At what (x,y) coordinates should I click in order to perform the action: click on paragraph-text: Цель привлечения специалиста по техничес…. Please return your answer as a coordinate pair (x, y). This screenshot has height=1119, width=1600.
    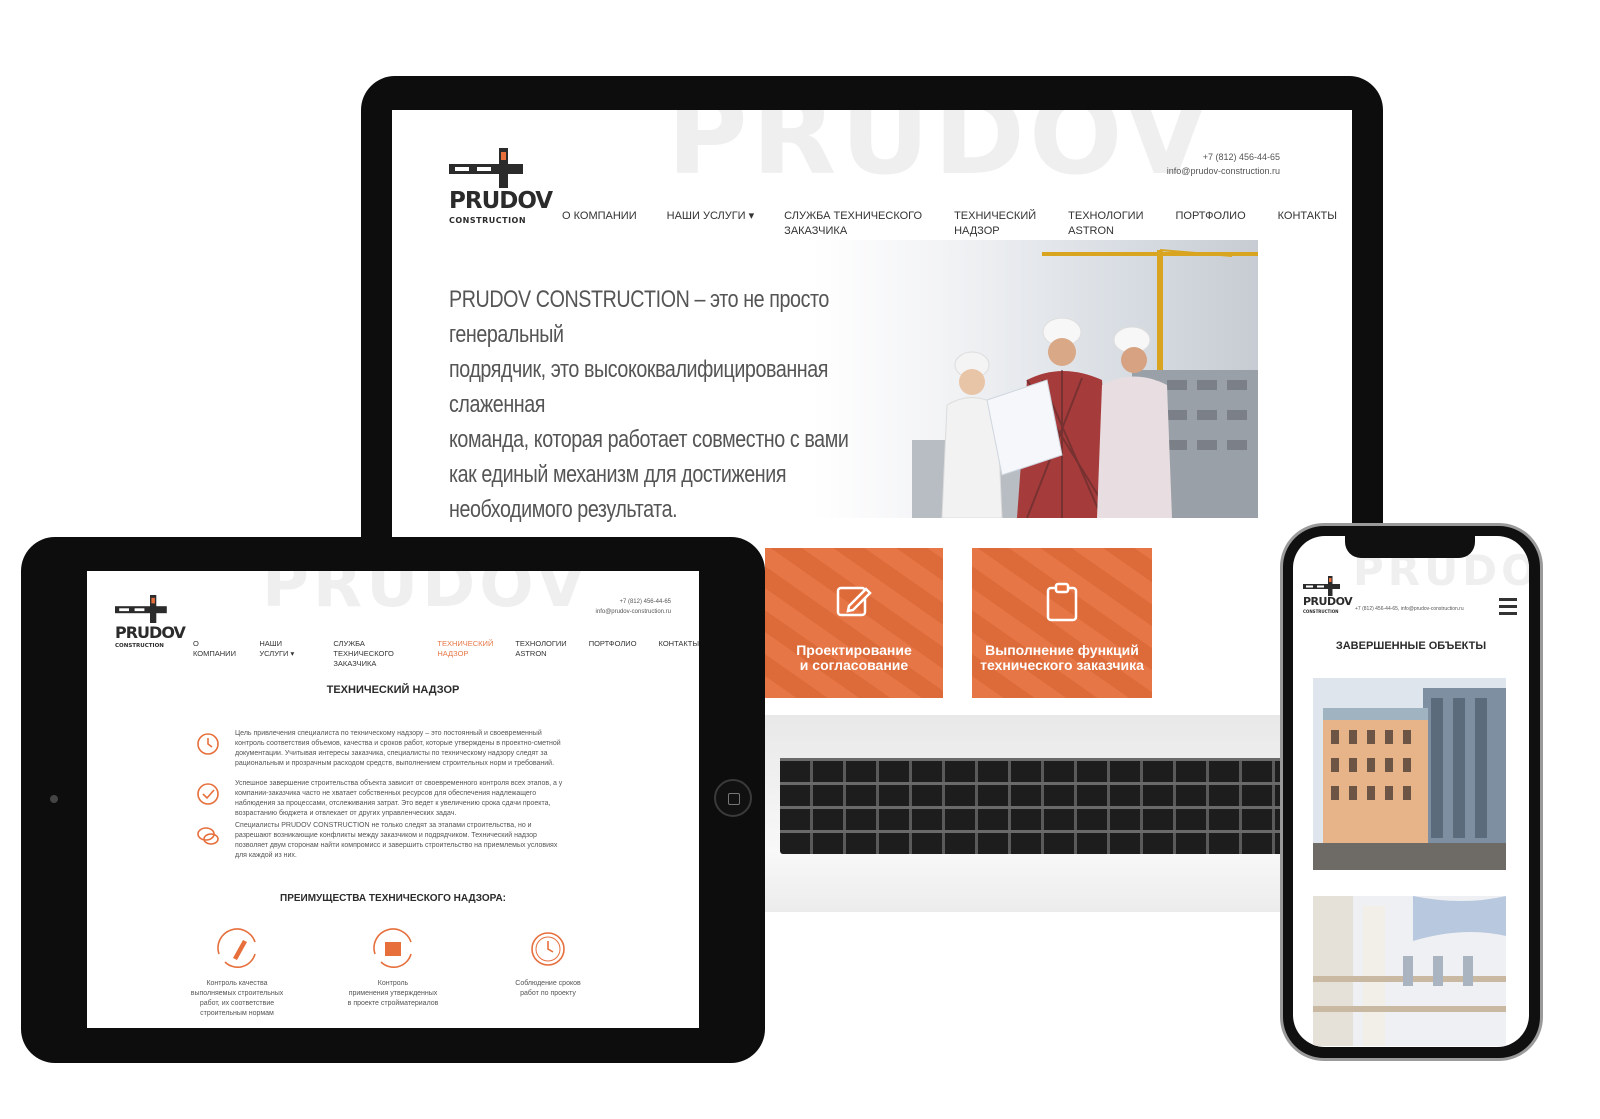
    Looking at the image, I should click on (398, 748).